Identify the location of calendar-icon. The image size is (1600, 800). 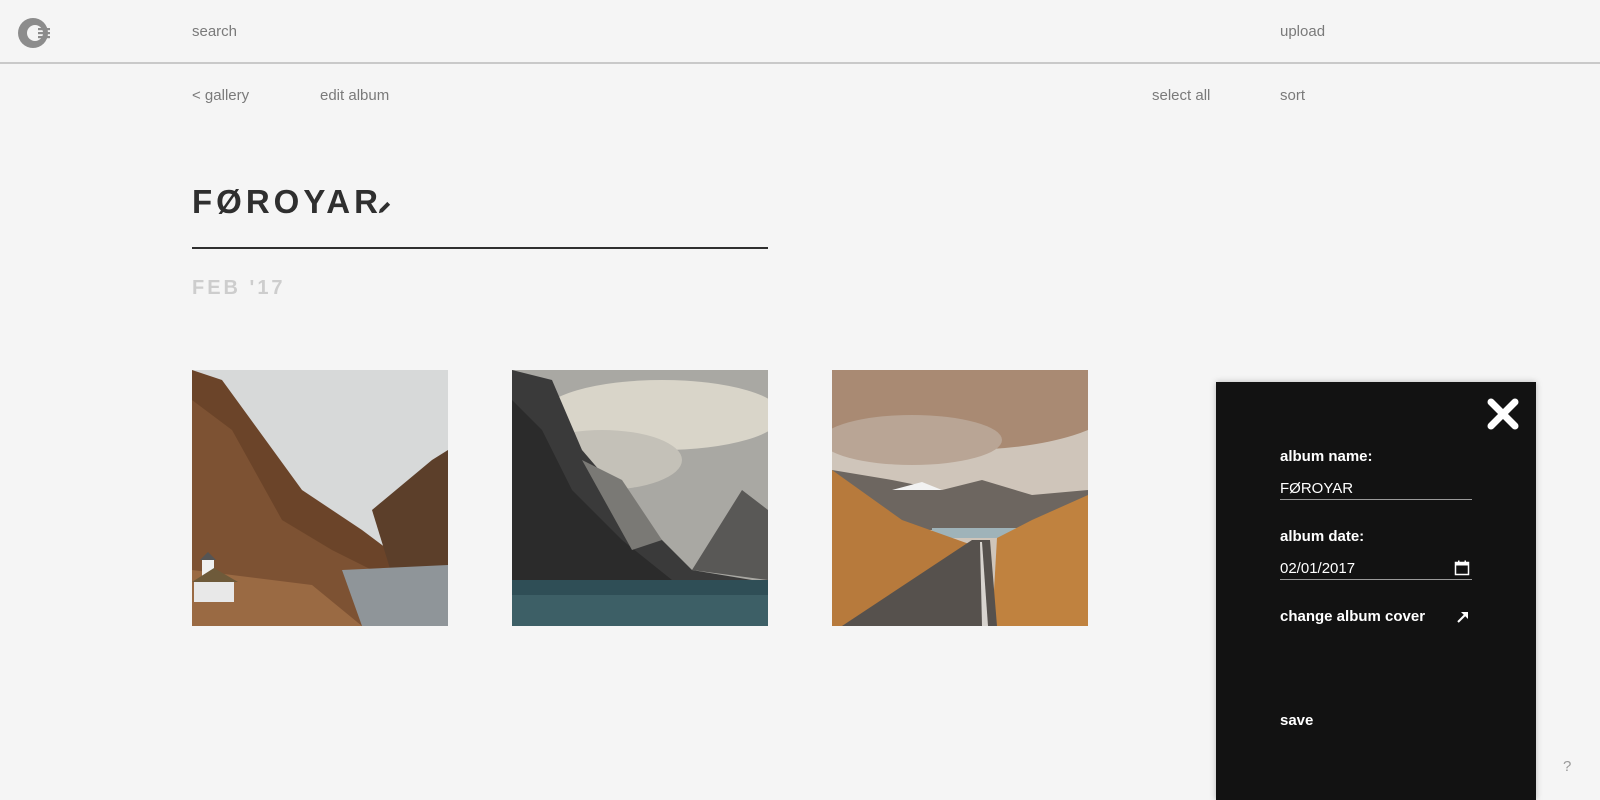
(1462, 568).